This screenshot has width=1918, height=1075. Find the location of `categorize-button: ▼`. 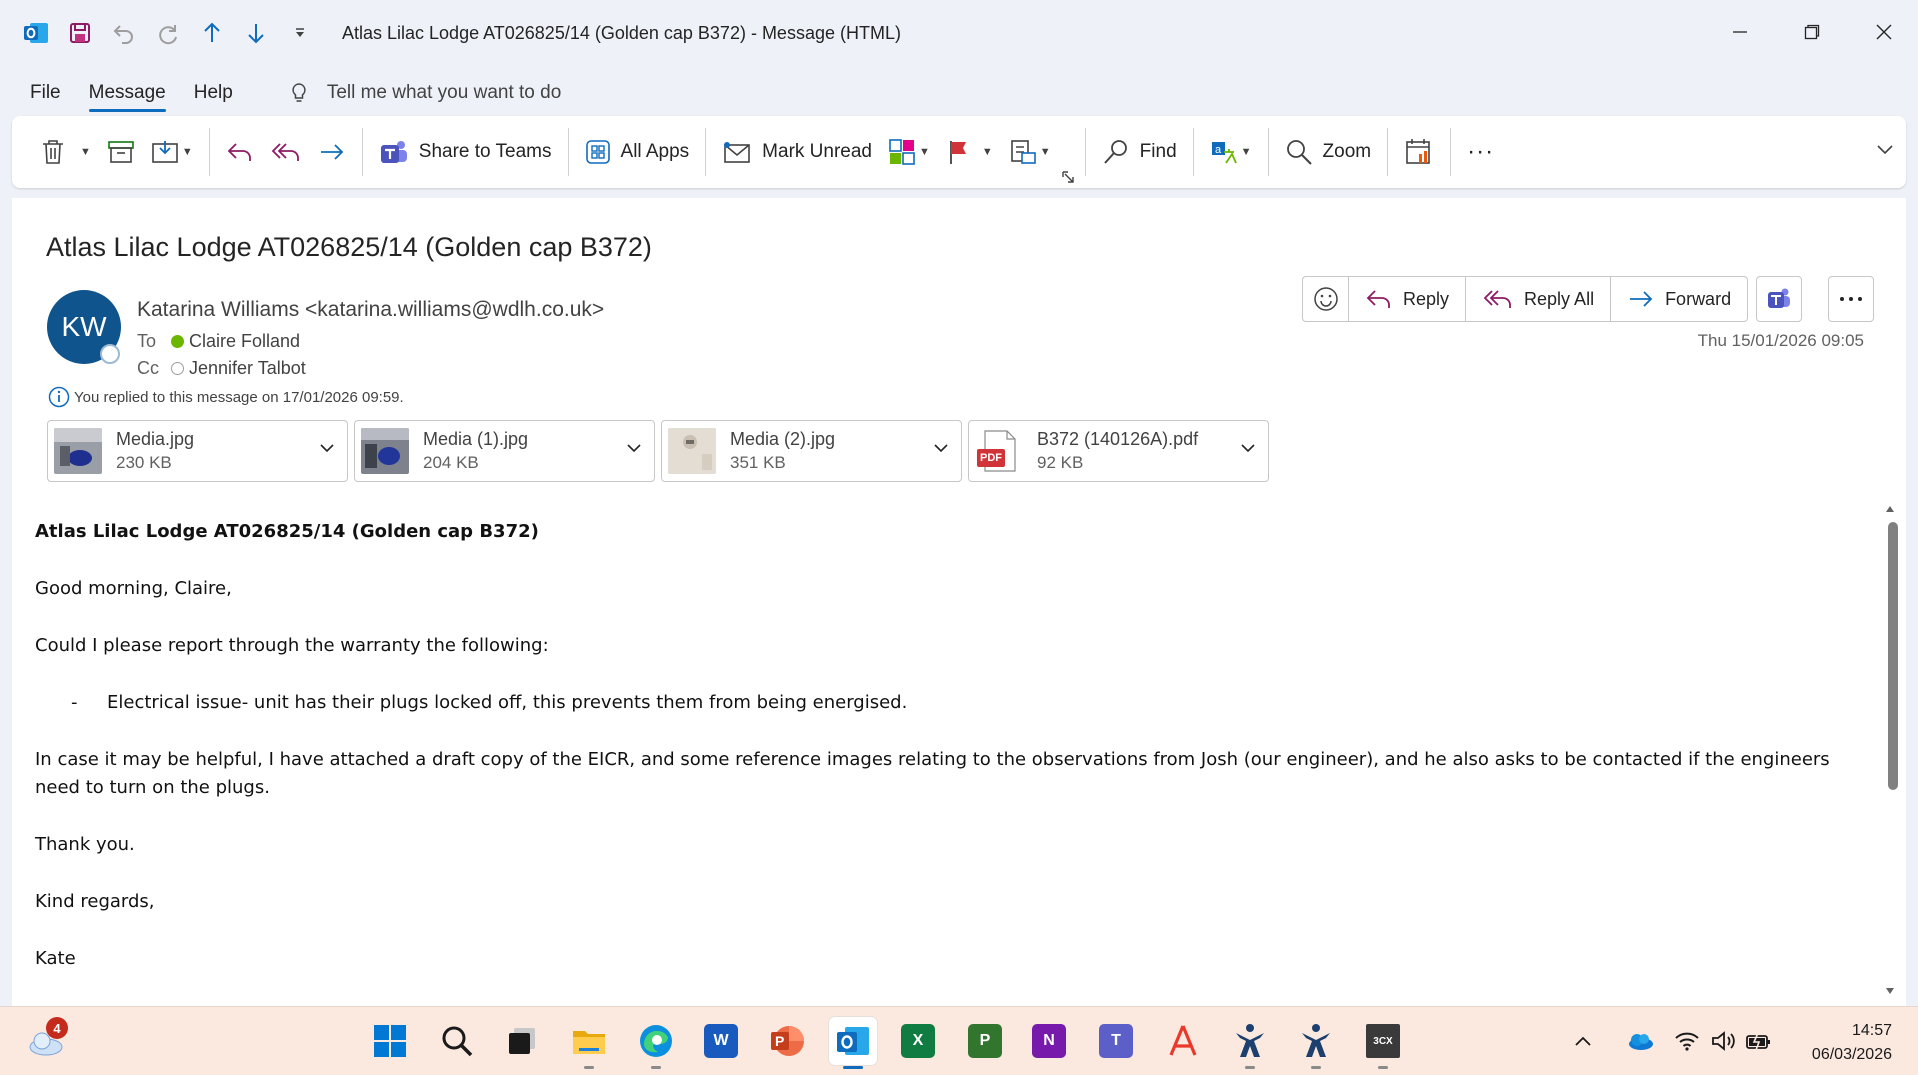

categorize-button: ▼ is located at coordinates (909, 152).